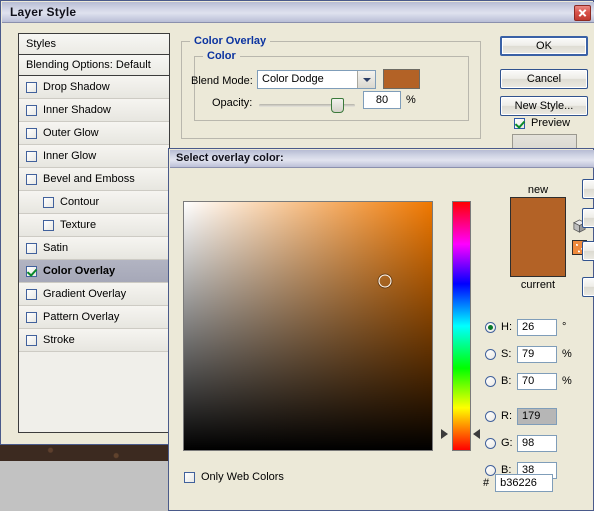 This screenshot has height=511, width=594. I want to click on unit-saturation: %, so click(567, 354).